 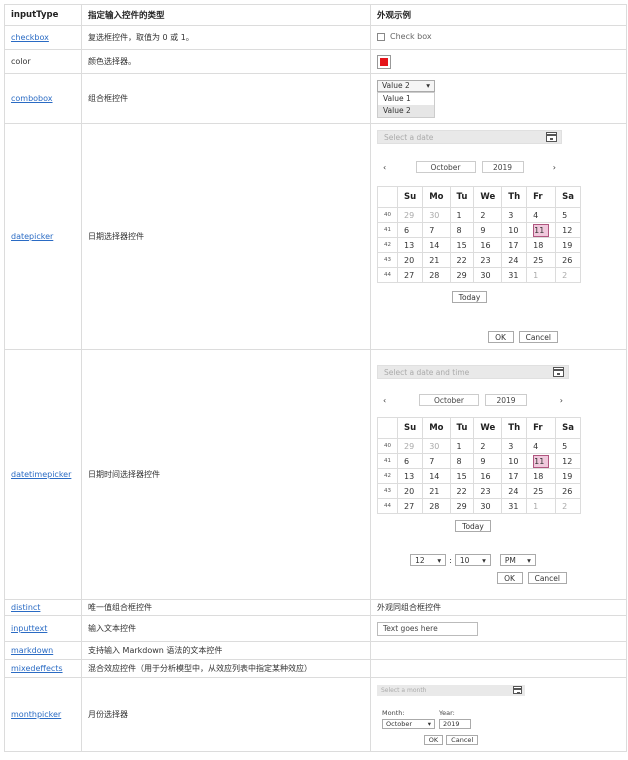 What do you see at coordinates (406, 85) in the screenshot?
I see `combobox-select: Value 2 ▾` at bounding box center [406, 85].